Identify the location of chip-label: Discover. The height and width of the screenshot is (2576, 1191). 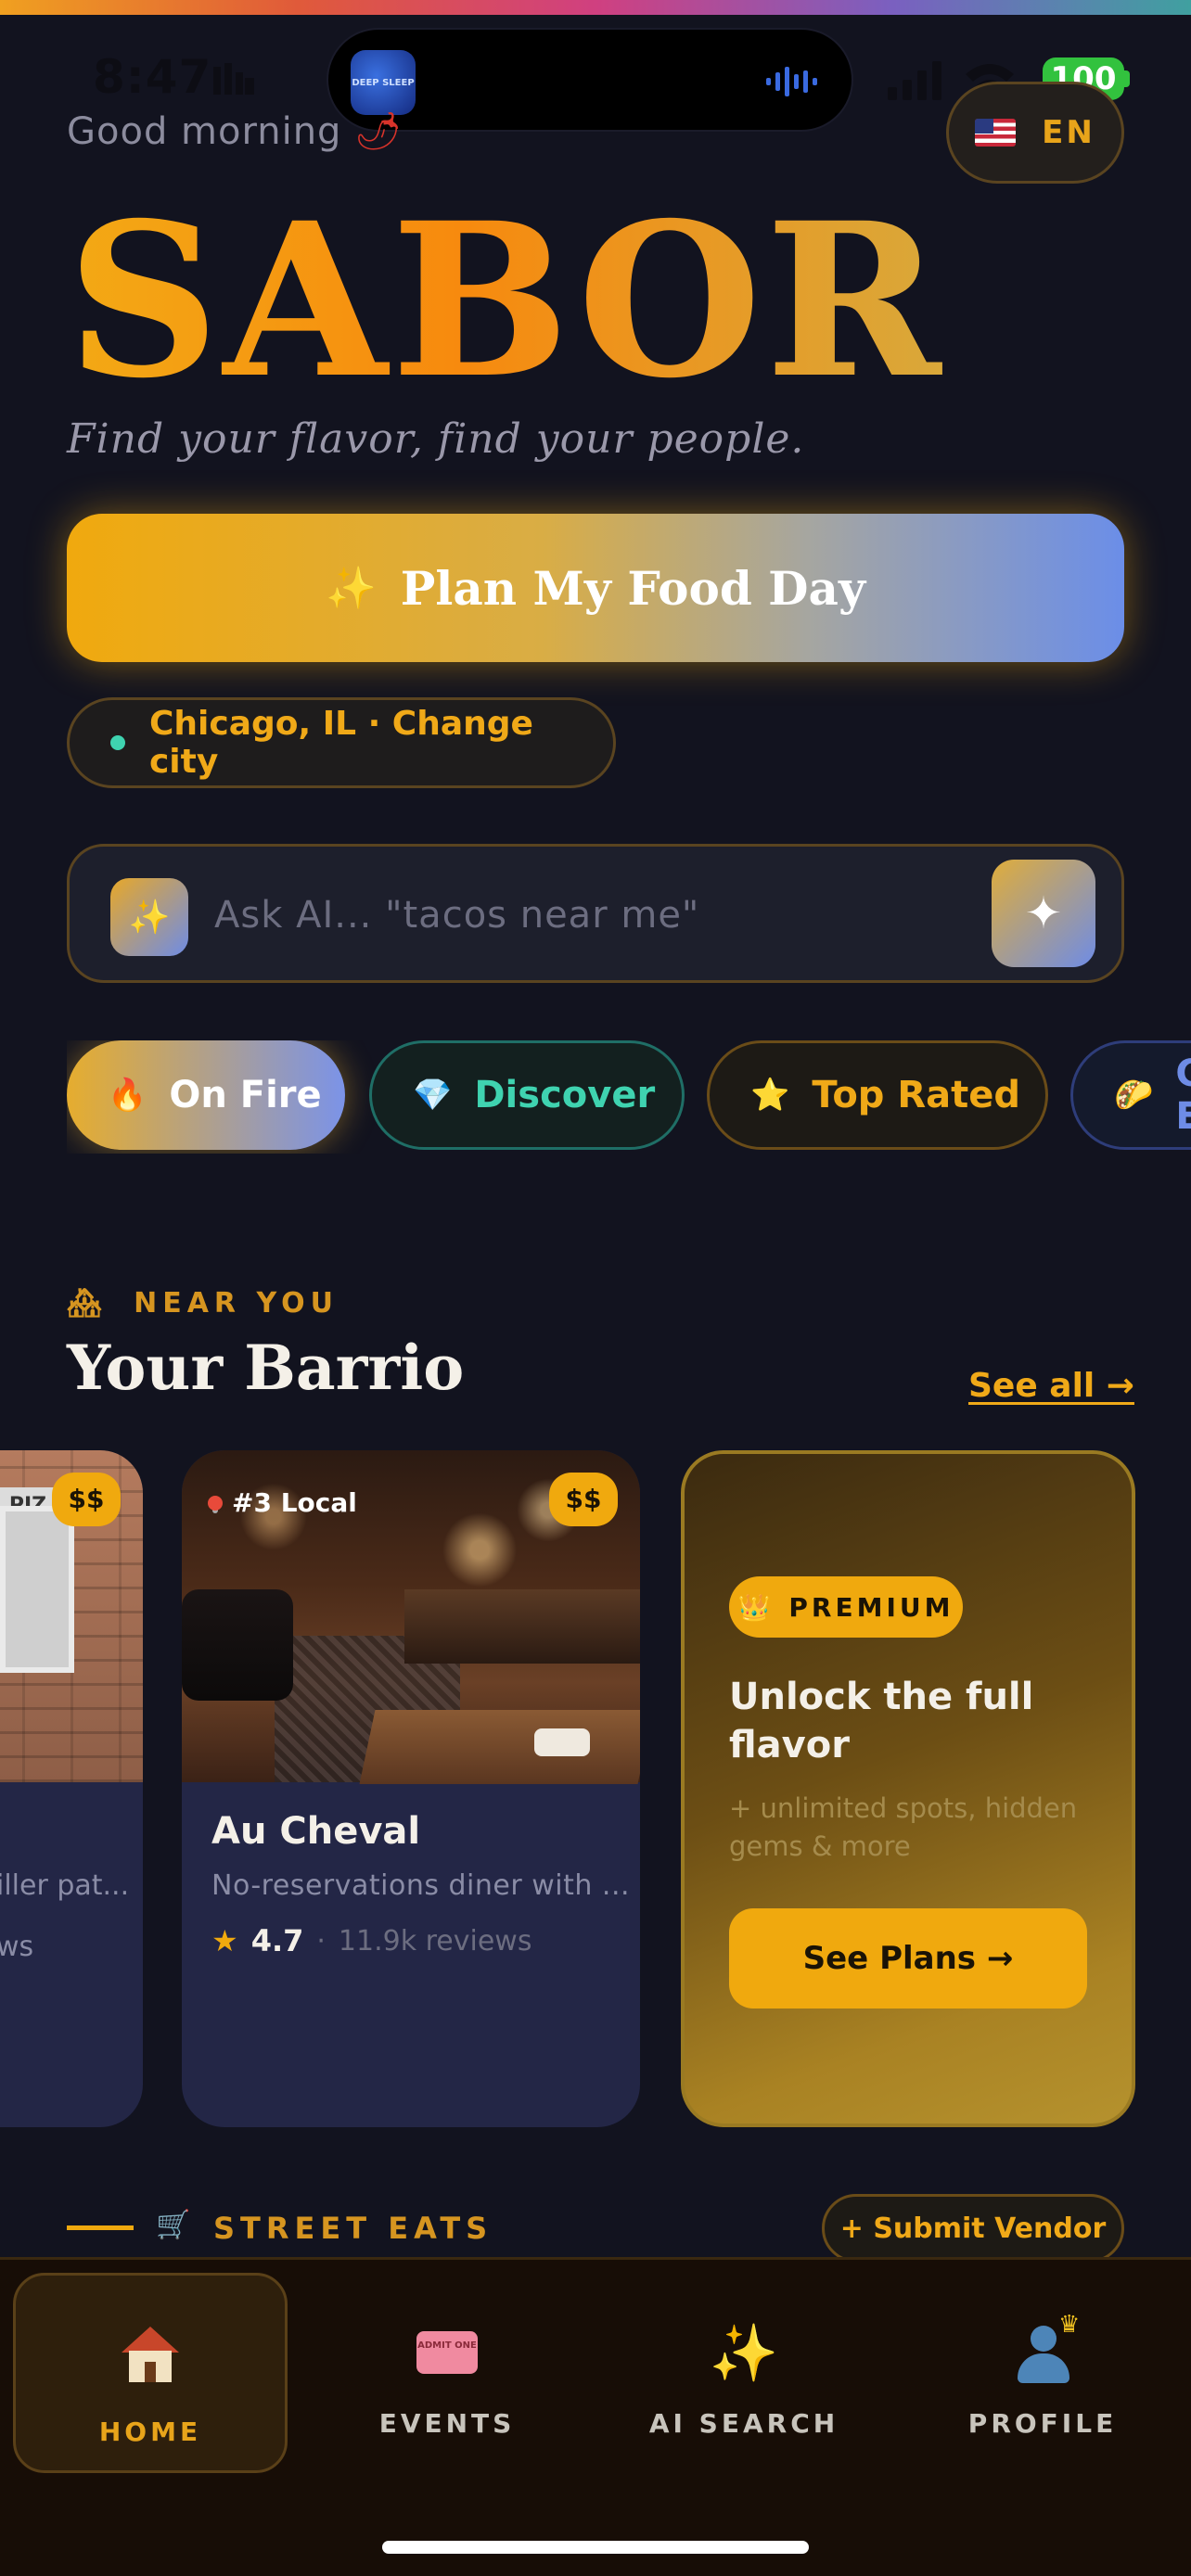
(565, 1095).